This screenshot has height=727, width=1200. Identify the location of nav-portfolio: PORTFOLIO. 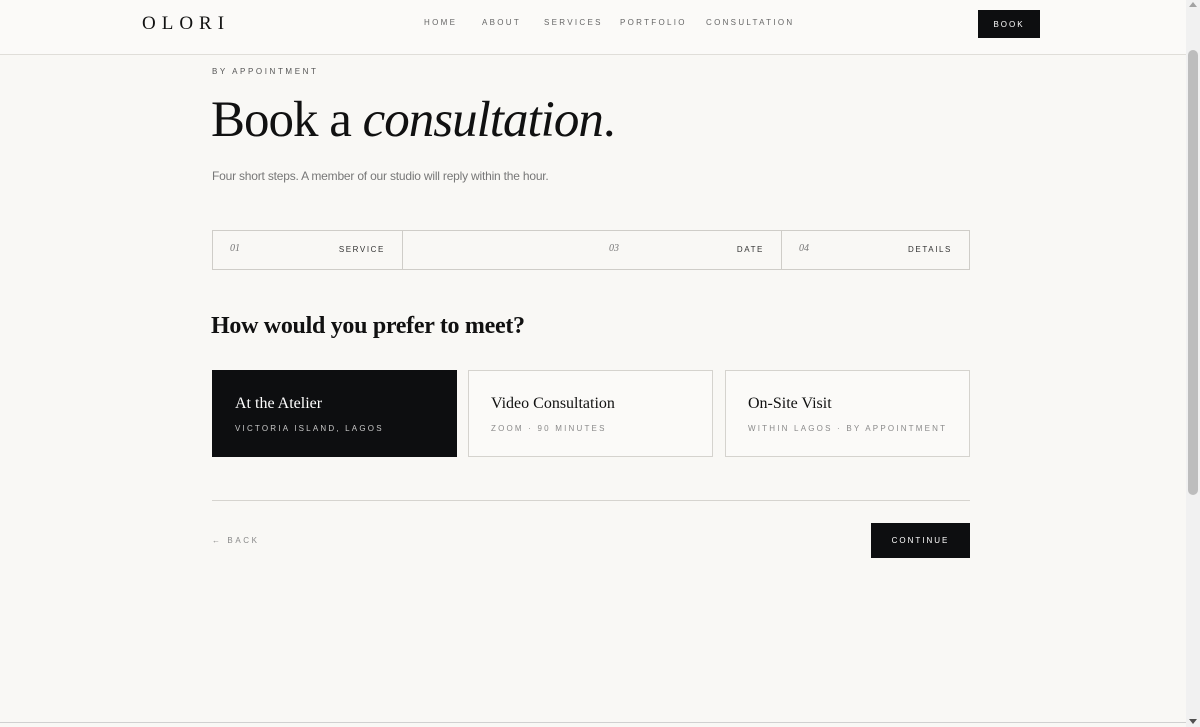
(653, 22).